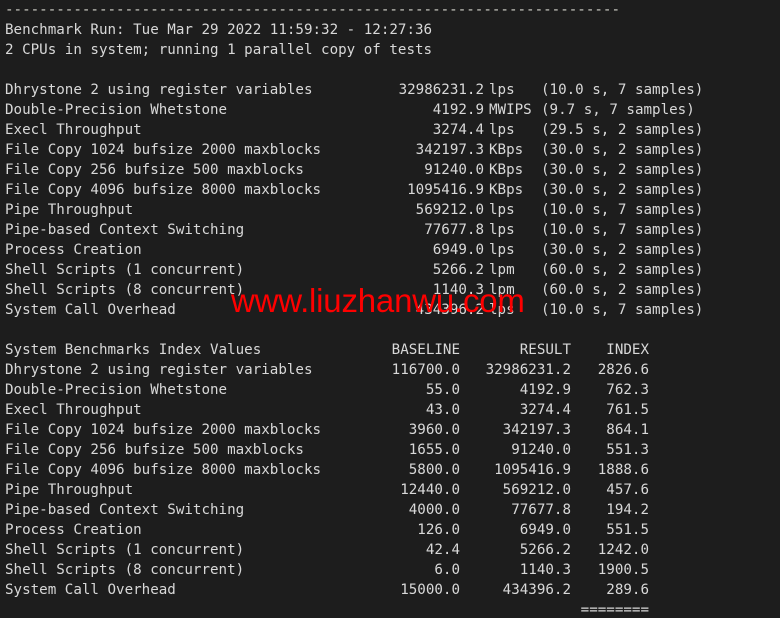 The height and width of the screenshot is (618, 780). Describe the element at coordinates (627, 430) in the screenshot. I see `index-row-index: 864.1` at that location.